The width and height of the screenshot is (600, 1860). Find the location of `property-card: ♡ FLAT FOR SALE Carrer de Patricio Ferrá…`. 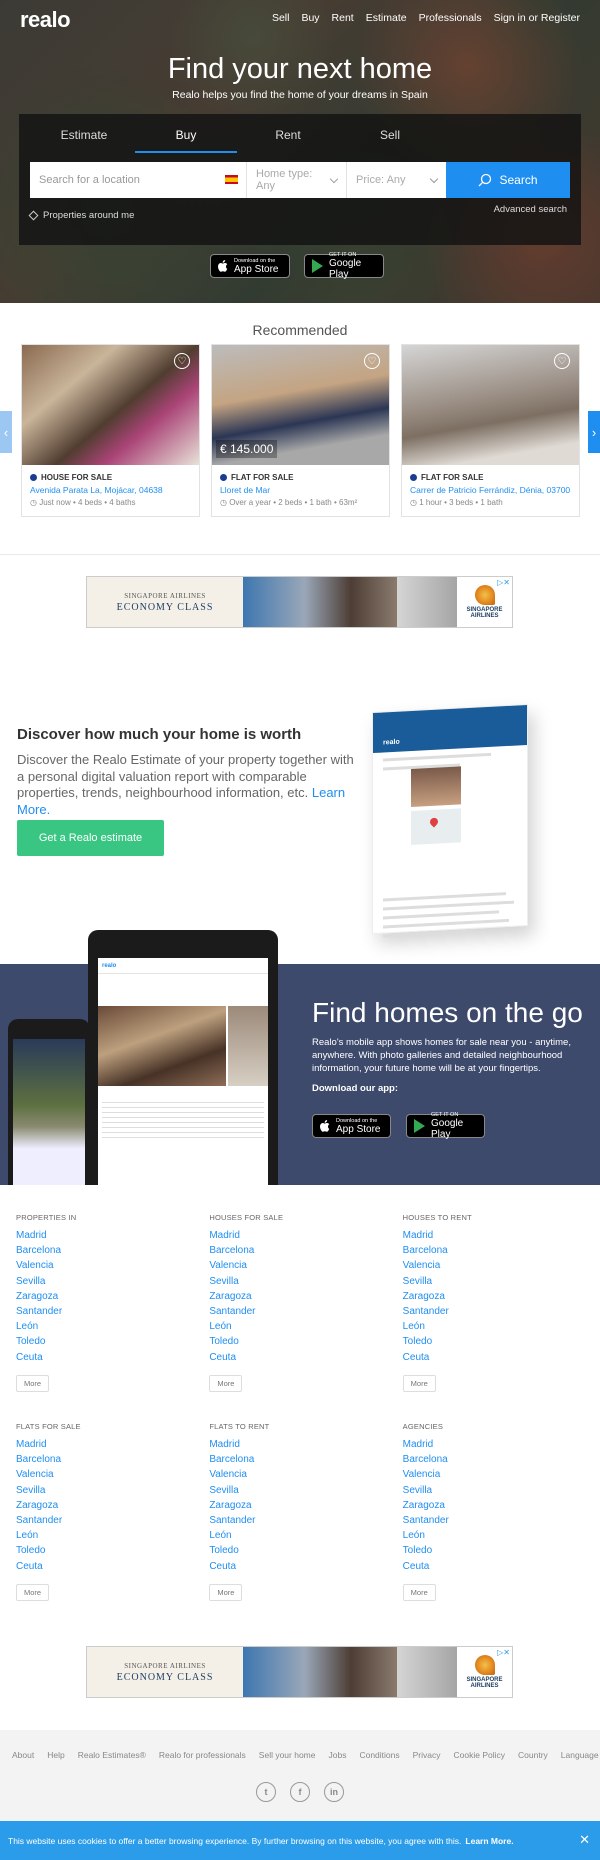

property-card: ♡ FLAT FOR SALE Carrer de Patricio Ferrá… is located at coordinates (490, 430).